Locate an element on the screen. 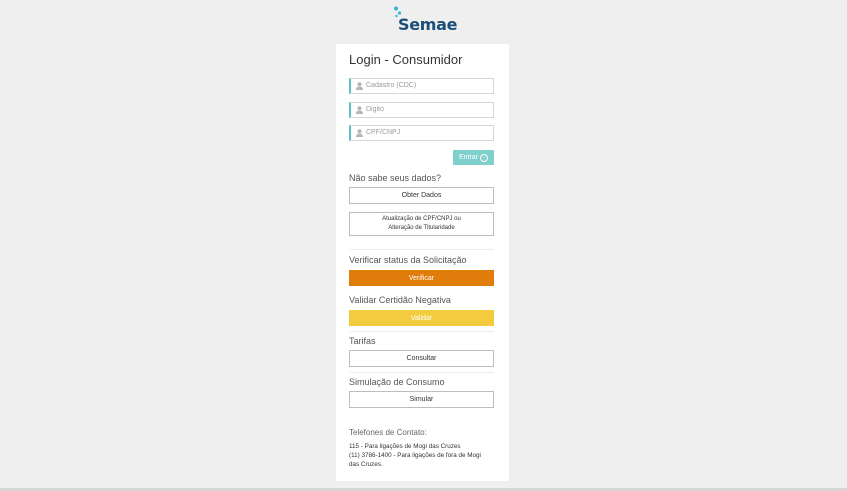 This screenshot has width=847, height=491. consultar-button: Consultar is located at coordinates (421, 358).